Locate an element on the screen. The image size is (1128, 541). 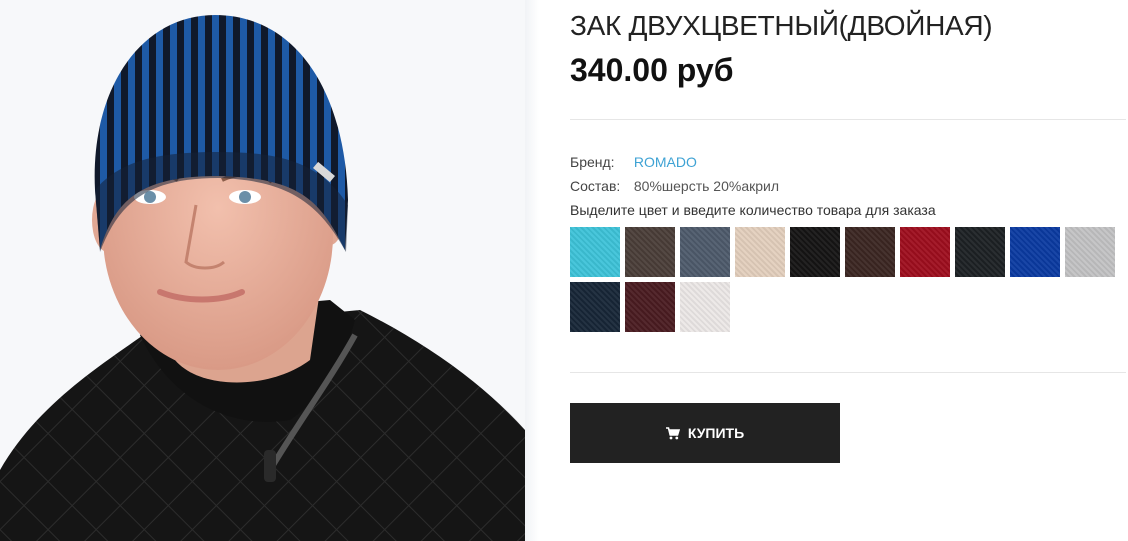
shopping-cart-icon is located at coordinates (672, 433).